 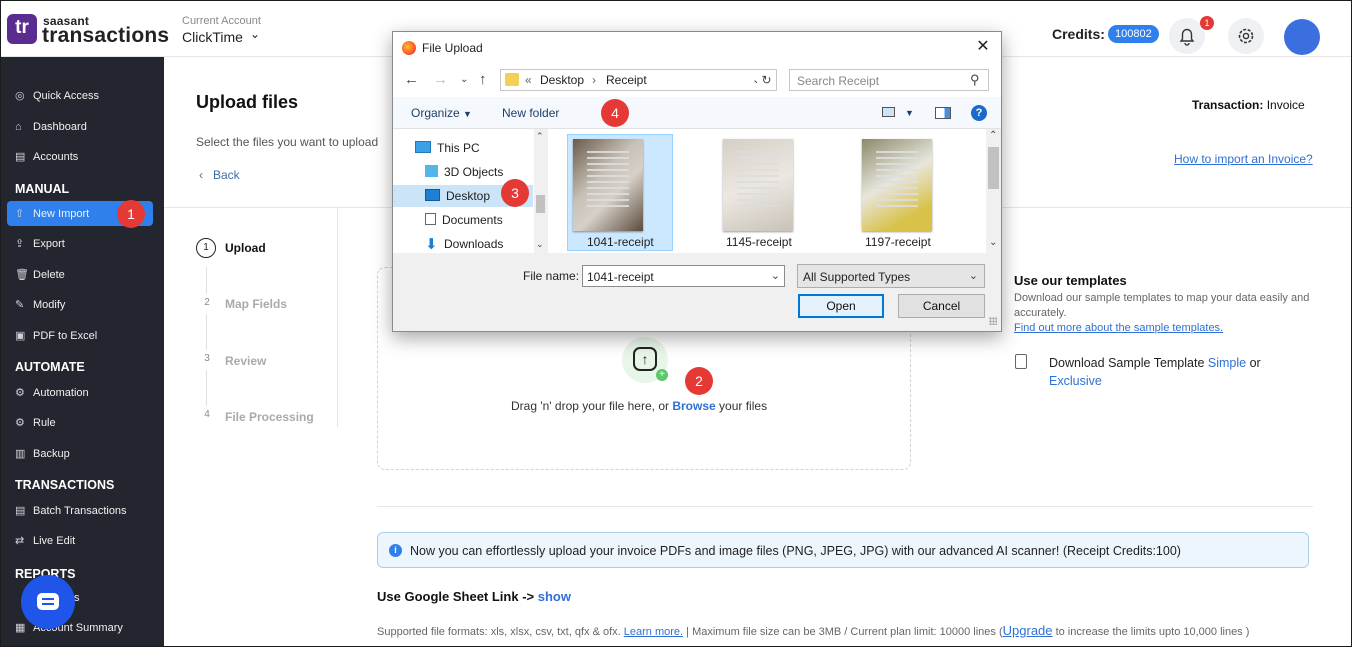 What do you see at coordinates (40, 244) in the screenshot?
I see `sidebar-item-export: ⇪ Export` at bounding box center [40, 244].